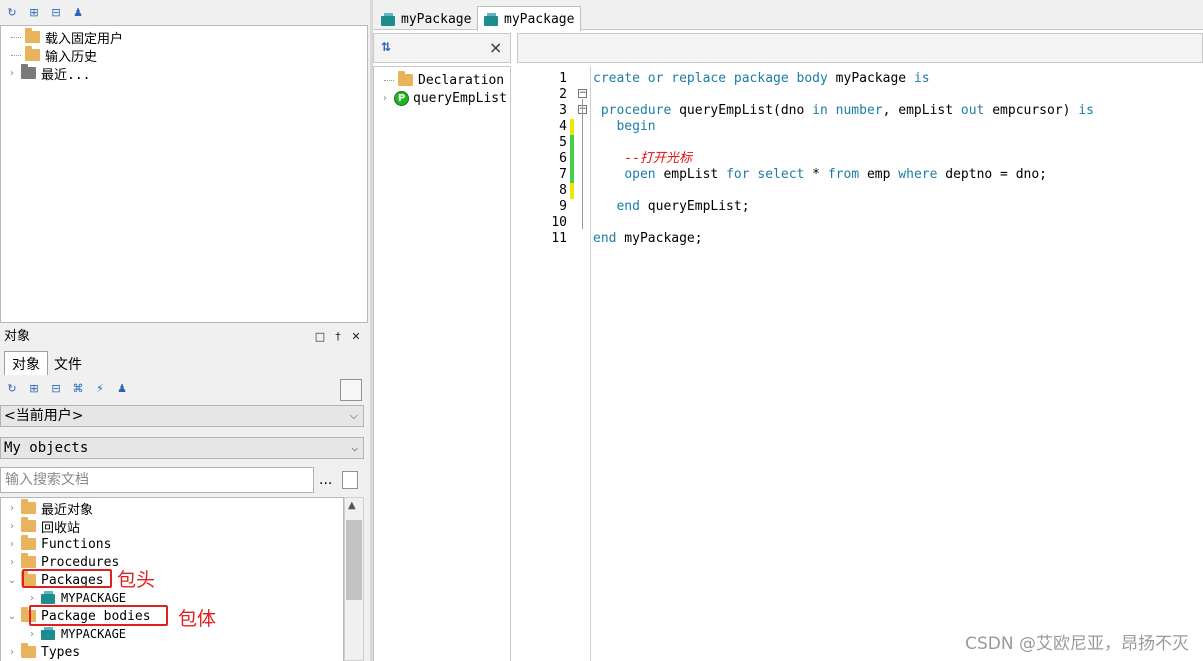 This screenshot has width=1203, height=661. I want to click on fold-toggle-icon: −, so click(582, 93).